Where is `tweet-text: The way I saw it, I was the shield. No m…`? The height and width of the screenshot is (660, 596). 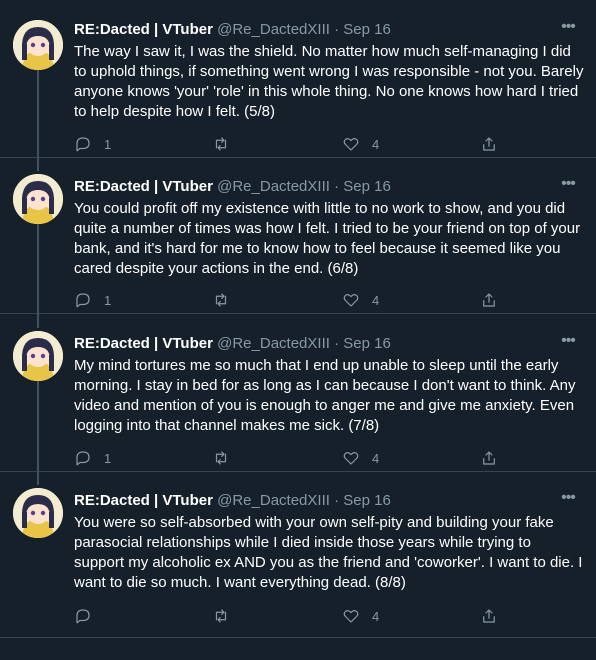 tweet-text: The way I saw it, I was the shield. No m… is located at coordinates (329, 81).